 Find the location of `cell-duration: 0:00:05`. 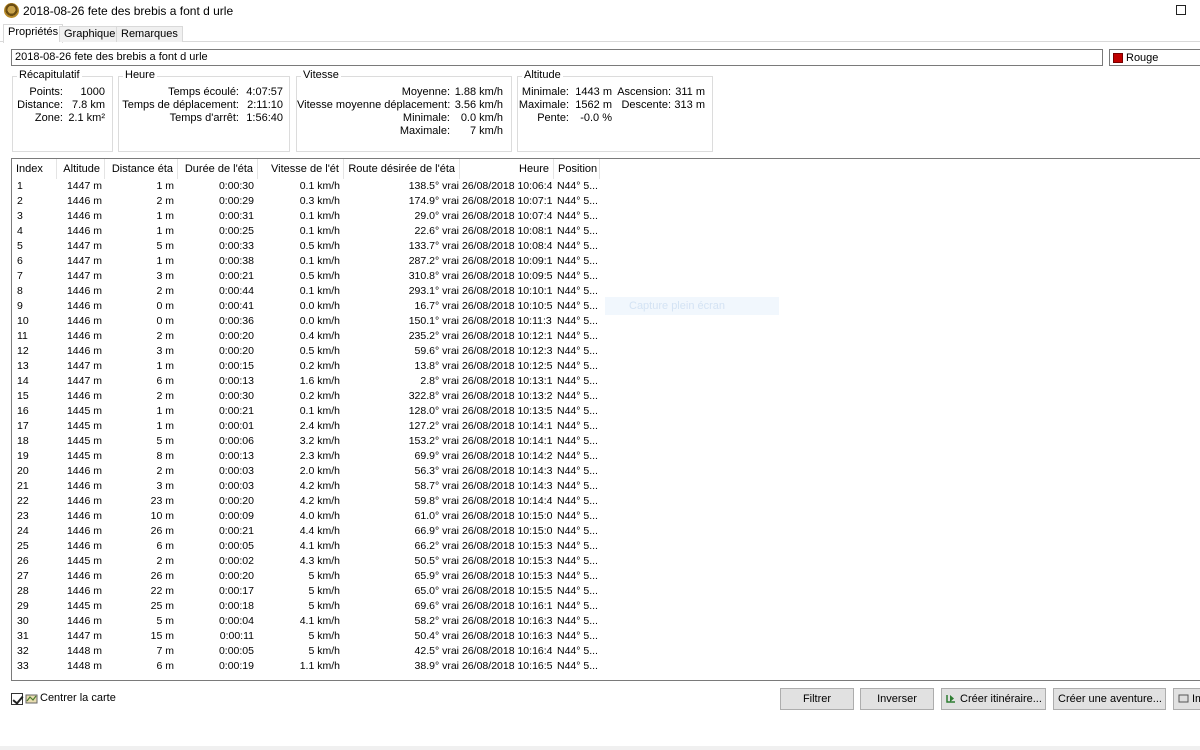

cell-duration: 0:00:05 is located at coordinates (236, 546).